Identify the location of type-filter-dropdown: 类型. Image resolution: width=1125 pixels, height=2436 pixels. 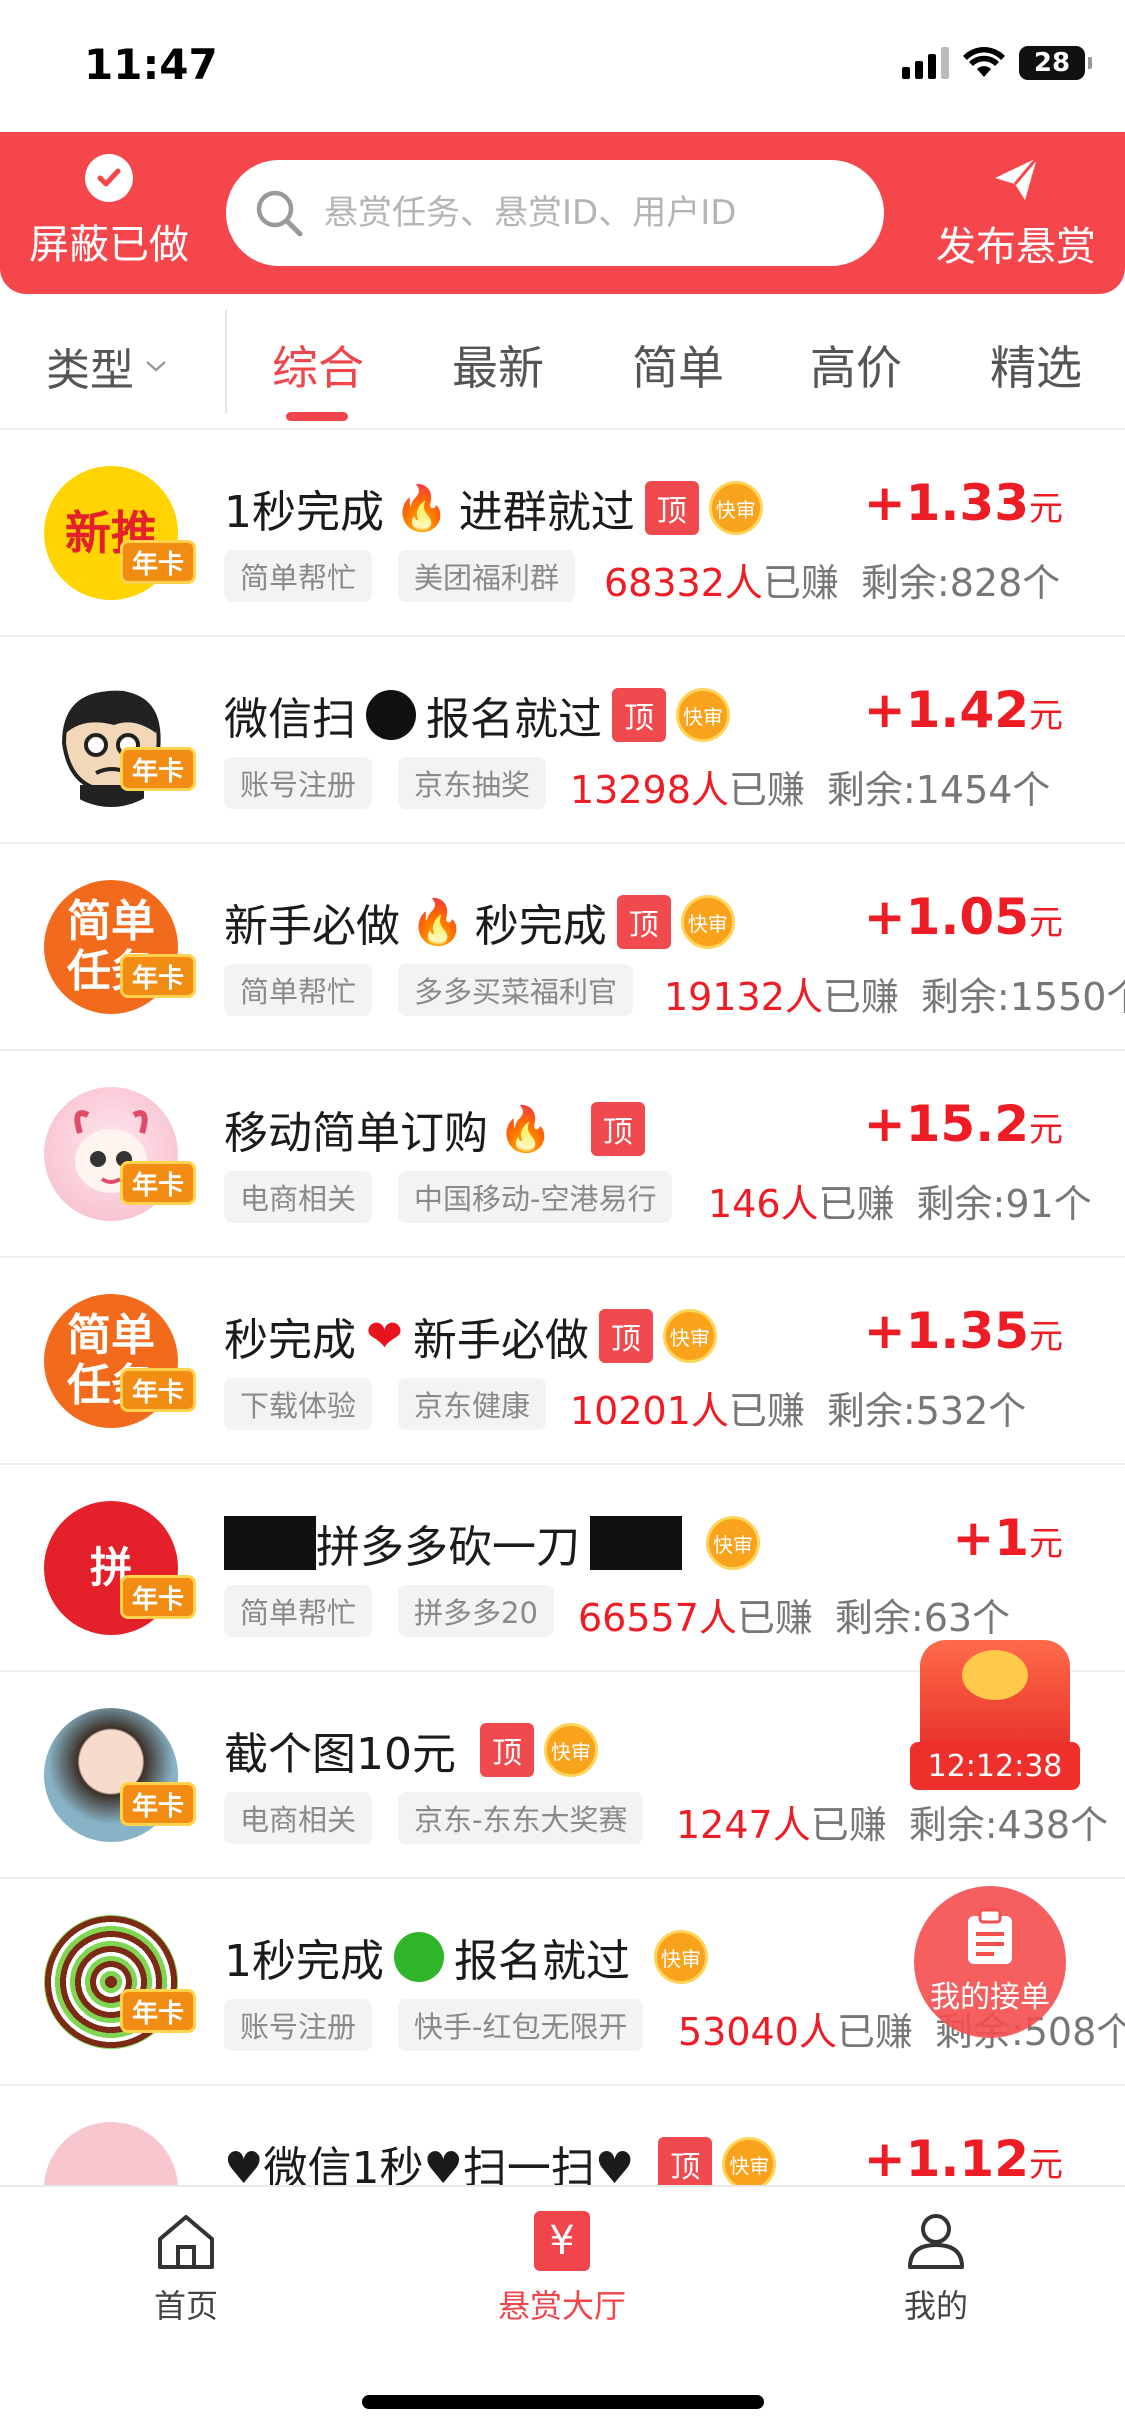
(107, 366).